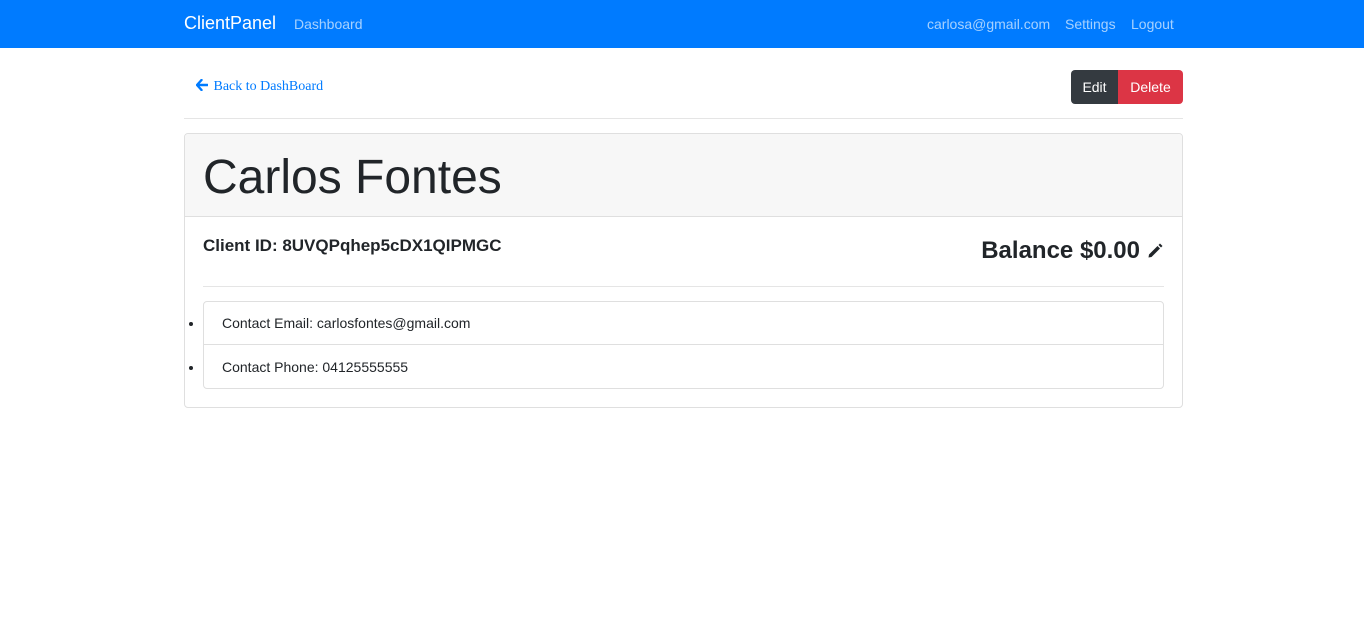 Image resolution: width=1364 pixels, height=633 pixels. Describe the element at coordinates (1152, 24) in the screenshot. I see `logout-link: Logout` at that location.